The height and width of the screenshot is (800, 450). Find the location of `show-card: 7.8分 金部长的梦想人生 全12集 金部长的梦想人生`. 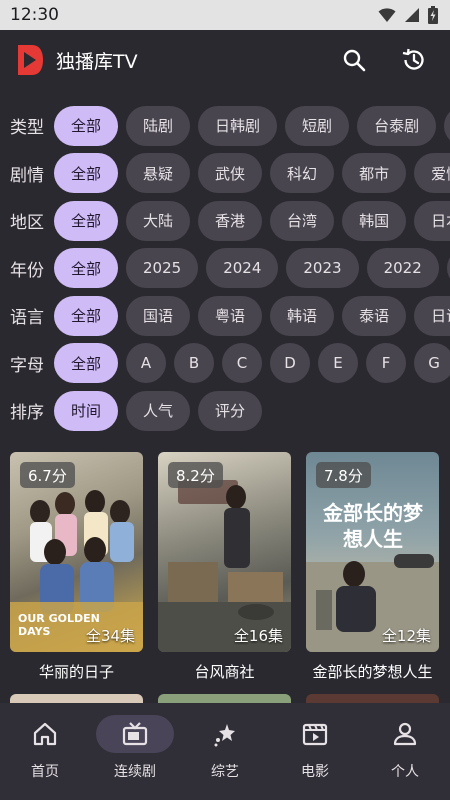

show-card: 7.8分 金部长的梦想人生 全12集 金部长的梦想人生 is located at coordinates (372, 567).